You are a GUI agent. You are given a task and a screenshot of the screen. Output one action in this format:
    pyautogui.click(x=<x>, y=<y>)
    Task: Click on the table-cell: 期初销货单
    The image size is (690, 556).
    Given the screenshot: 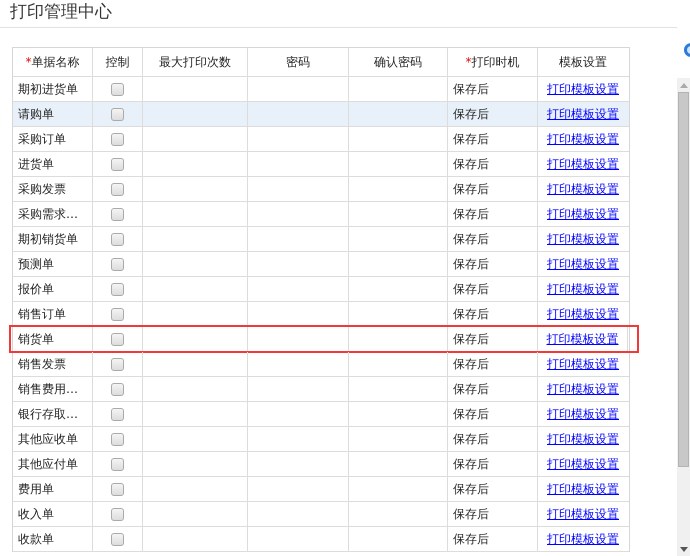 What is the action you would take?
    pyautogui.click(x=53, y=239)
    